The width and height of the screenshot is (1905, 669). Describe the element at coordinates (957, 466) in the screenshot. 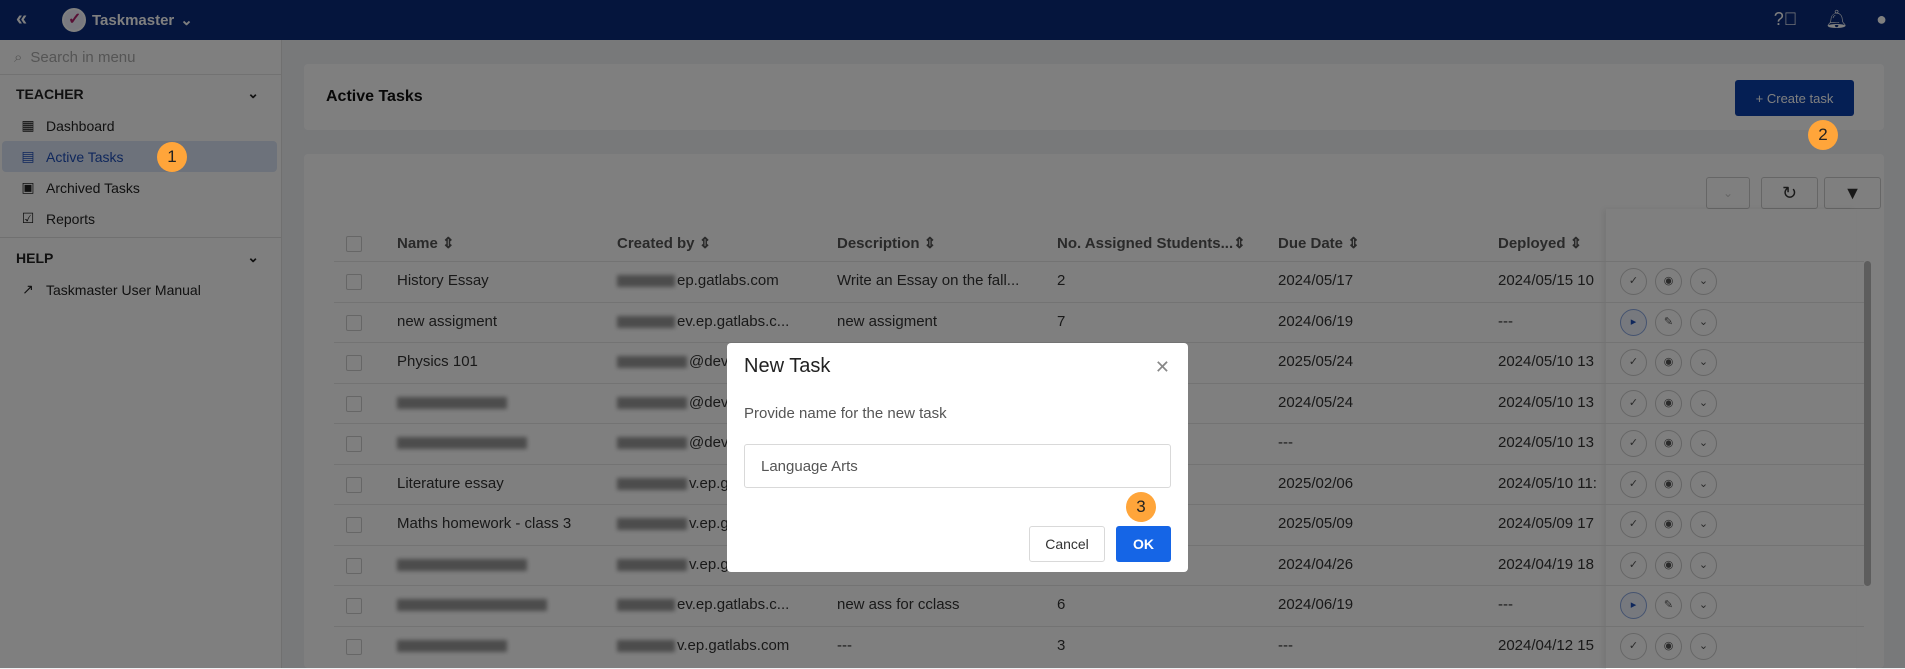

I see `task-name-input` at that location.